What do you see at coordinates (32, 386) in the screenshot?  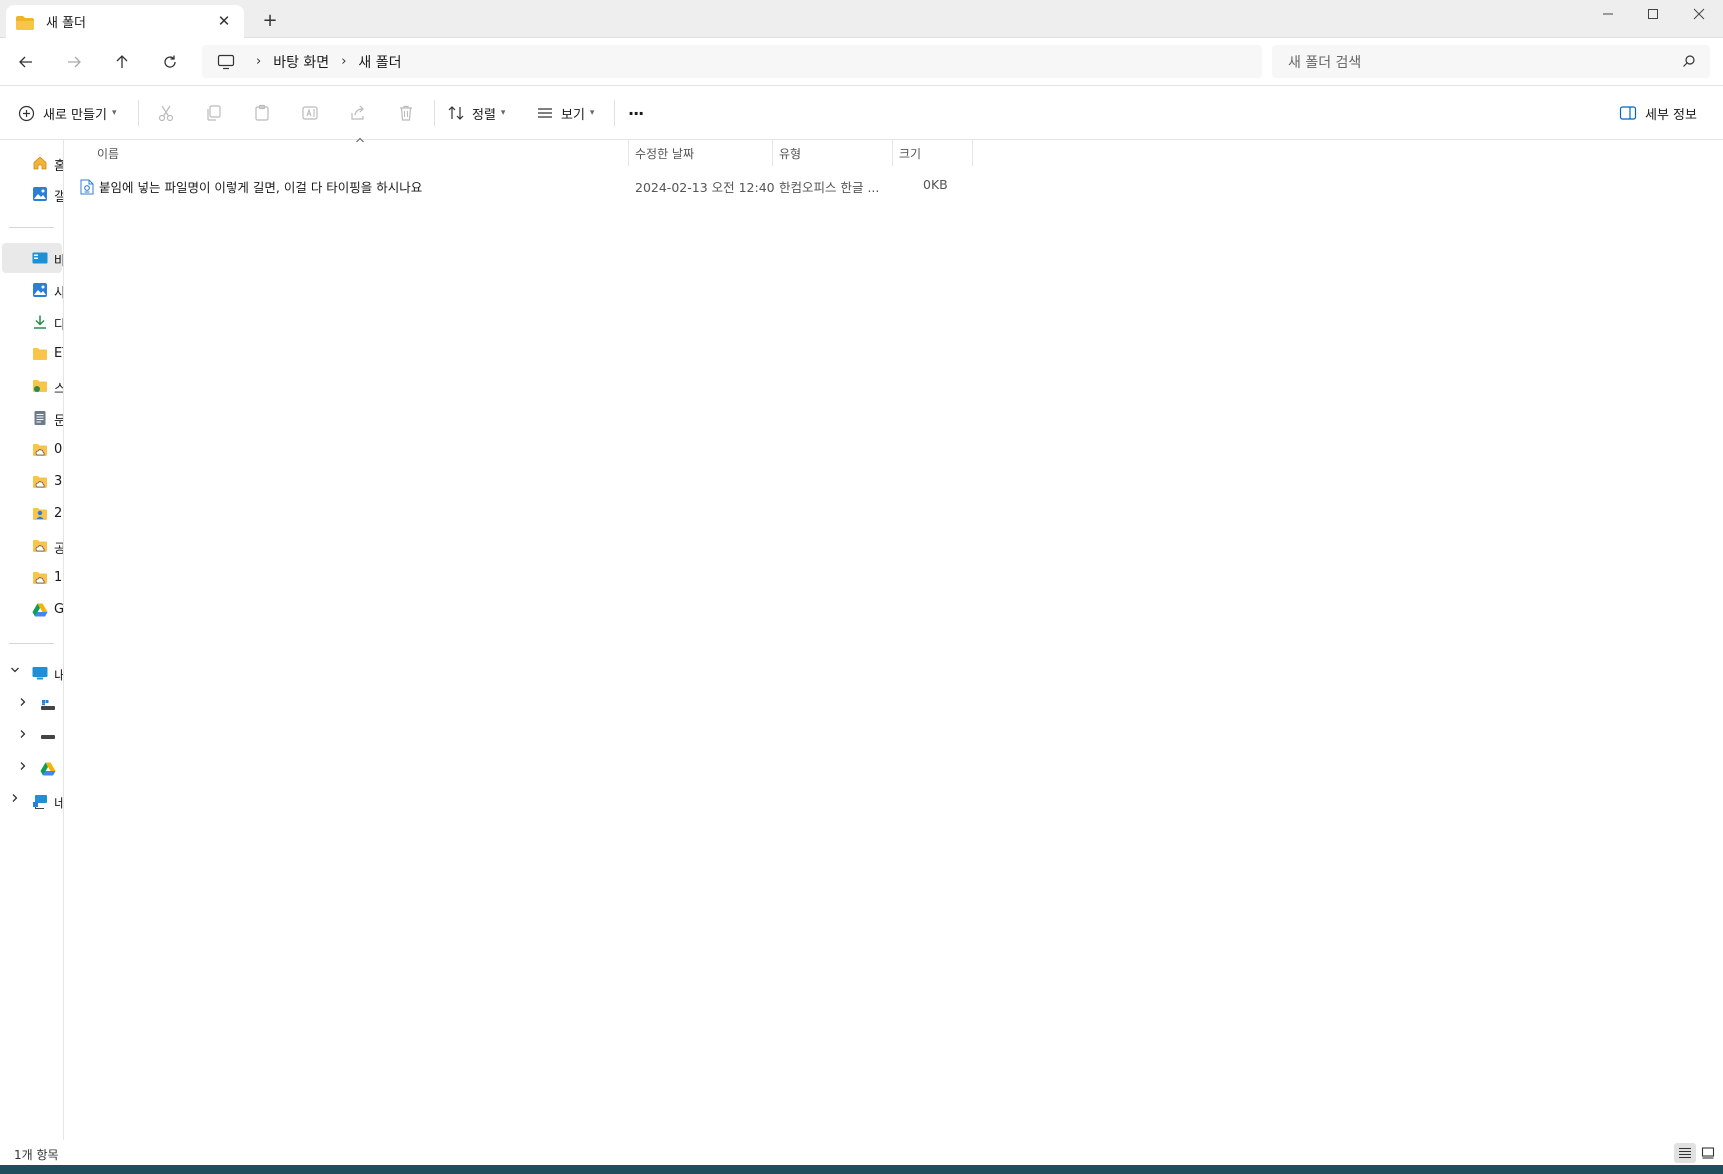 I see `sidebar-item-shared: 스` at bounding box center [32, 386].